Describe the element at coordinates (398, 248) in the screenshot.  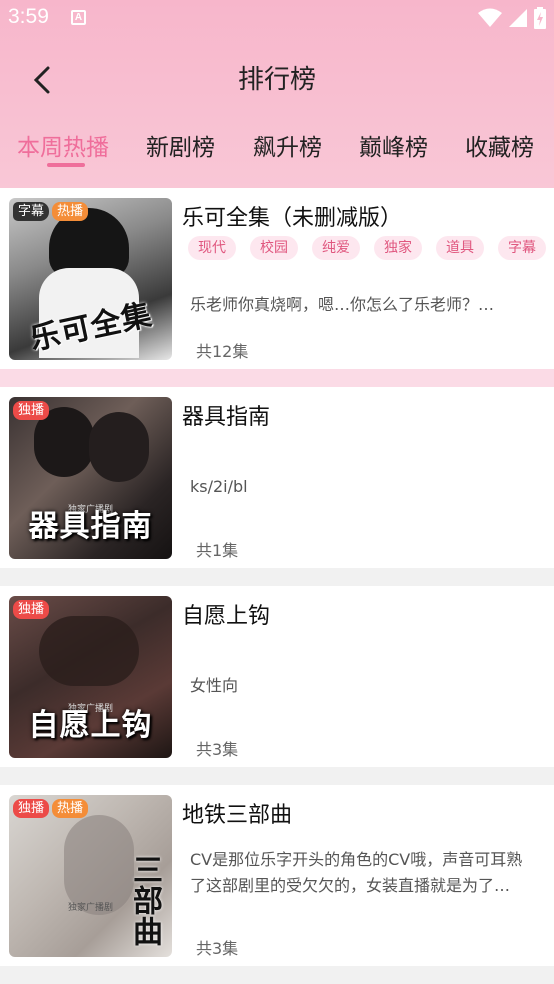
I see `tag: 独家` at that location.